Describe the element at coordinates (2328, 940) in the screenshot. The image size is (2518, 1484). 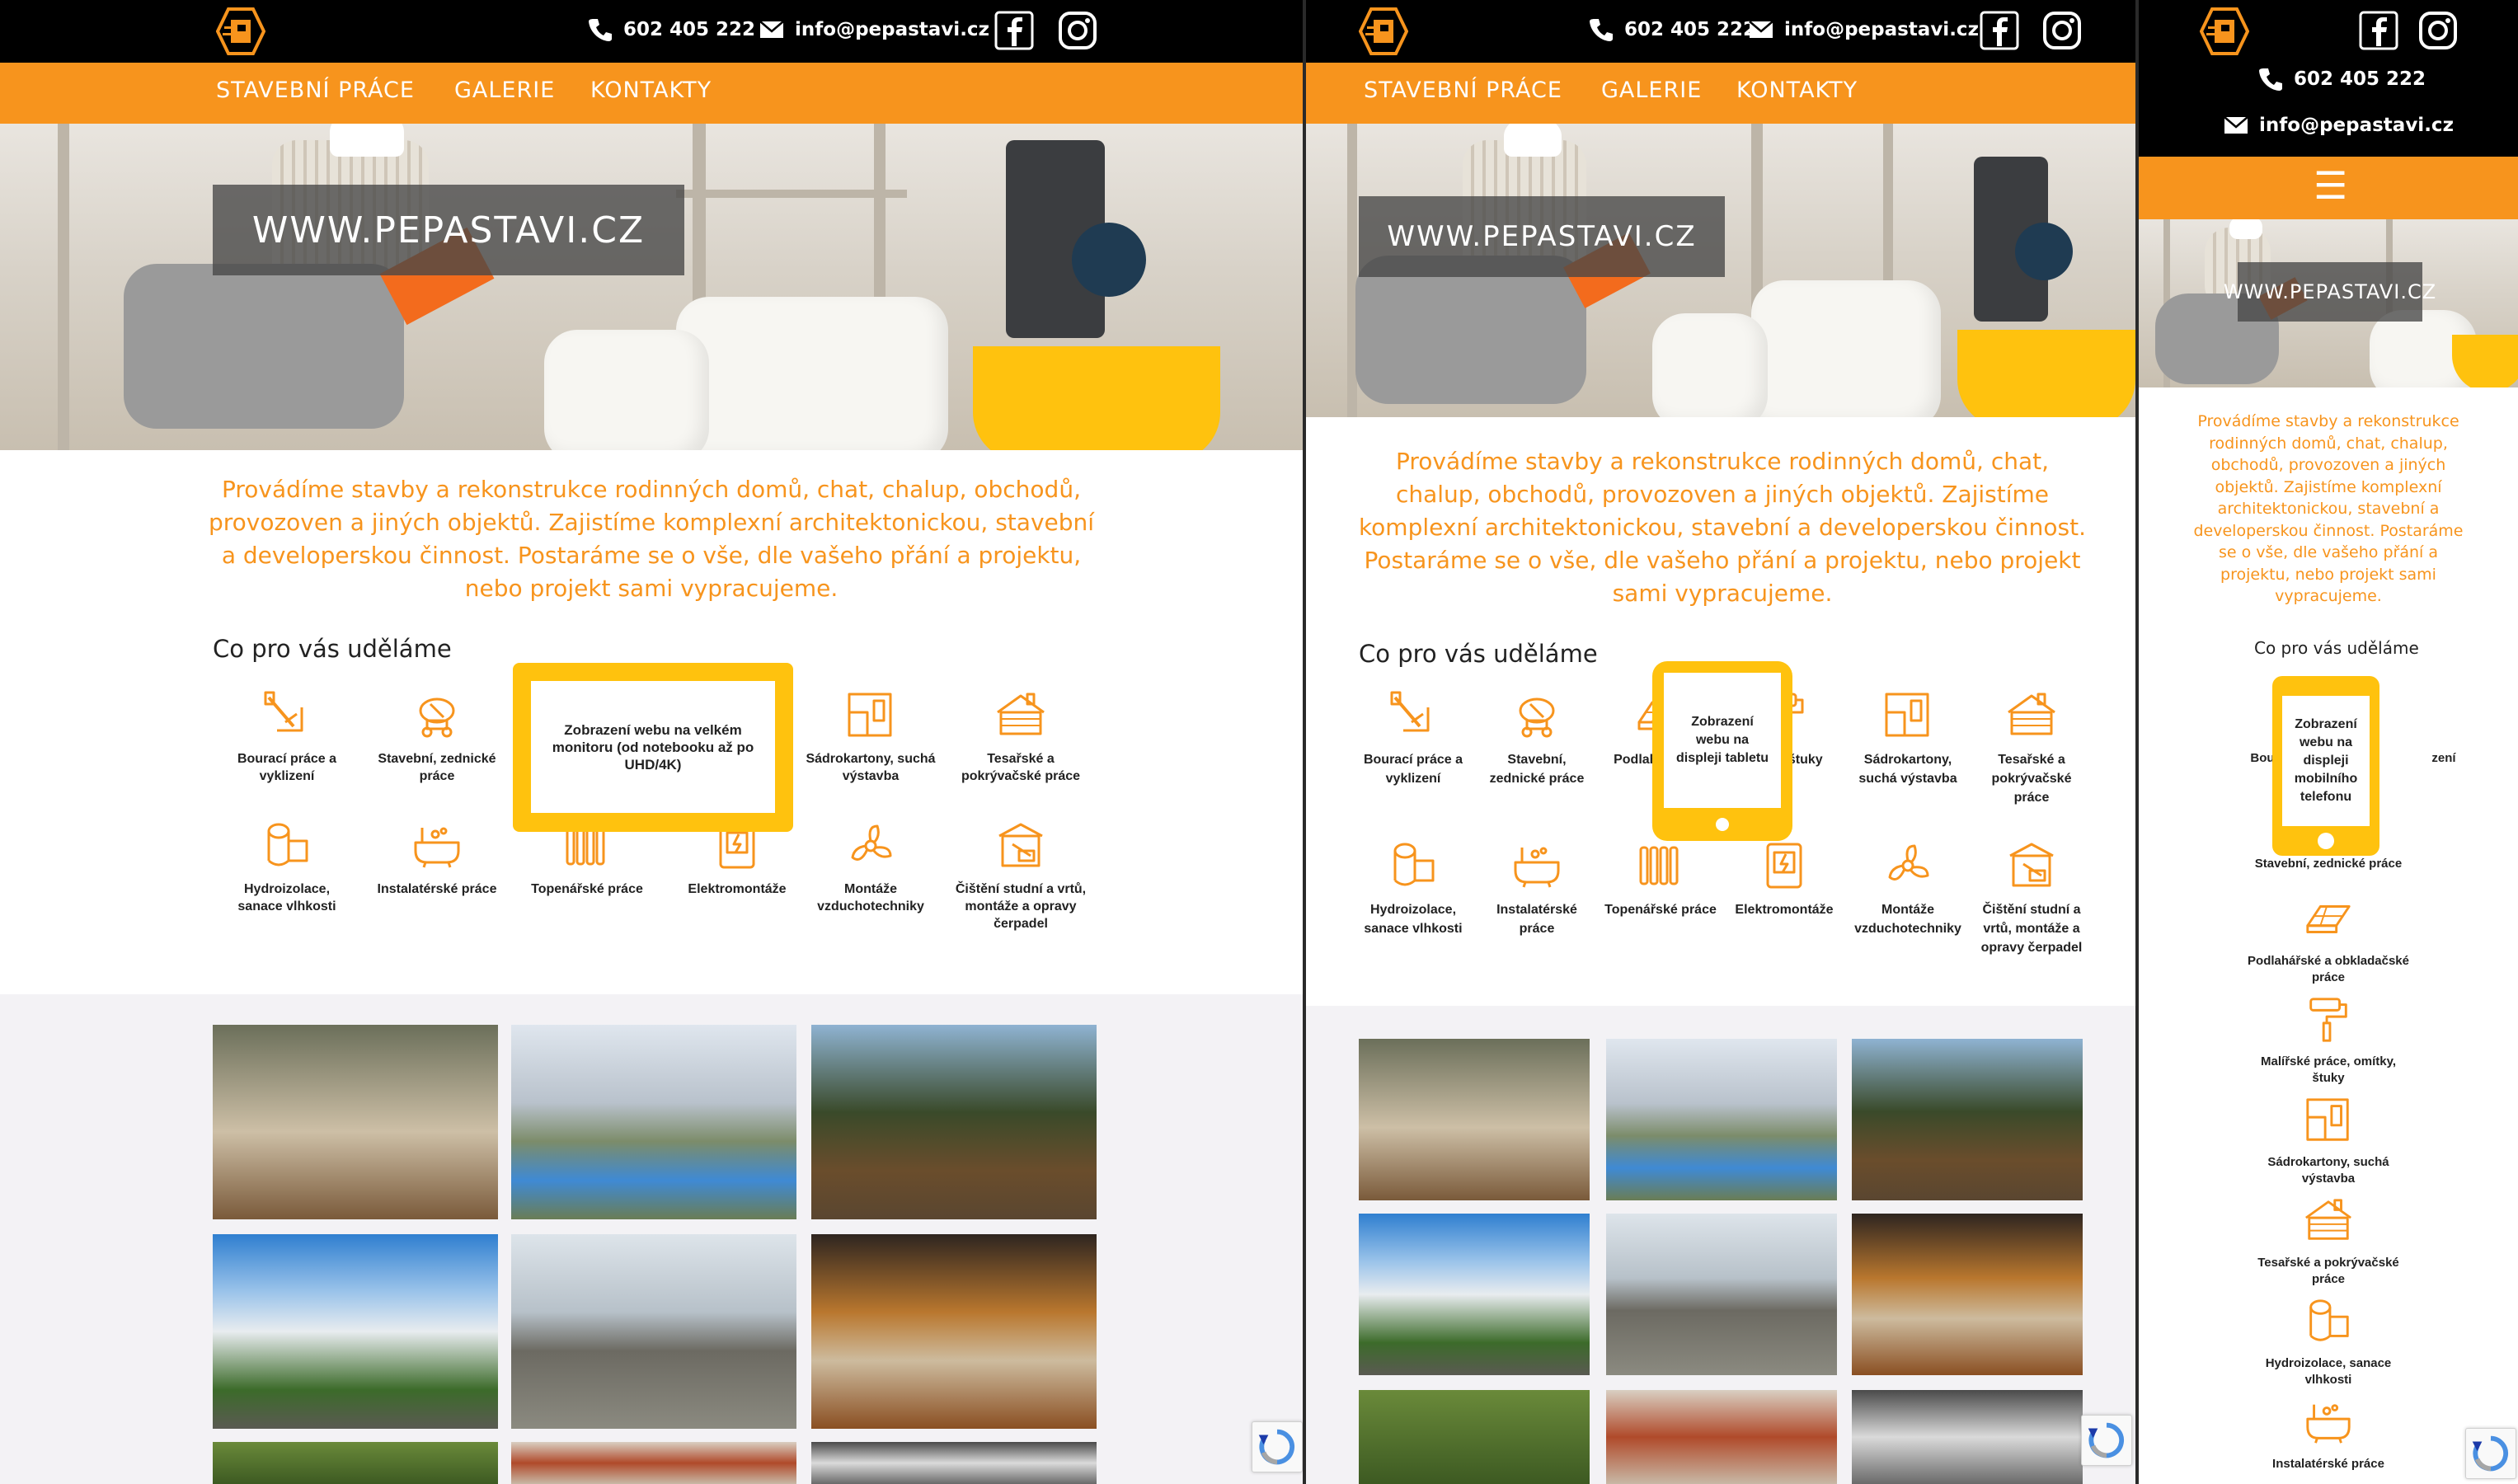
I see `service-item: Podlahářské a obkladačské práce` at that location.